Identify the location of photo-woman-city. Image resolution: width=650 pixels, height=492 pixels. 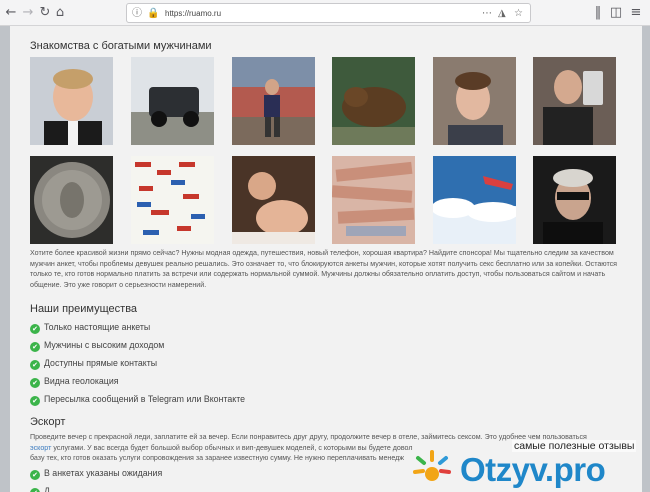
(273, 101).